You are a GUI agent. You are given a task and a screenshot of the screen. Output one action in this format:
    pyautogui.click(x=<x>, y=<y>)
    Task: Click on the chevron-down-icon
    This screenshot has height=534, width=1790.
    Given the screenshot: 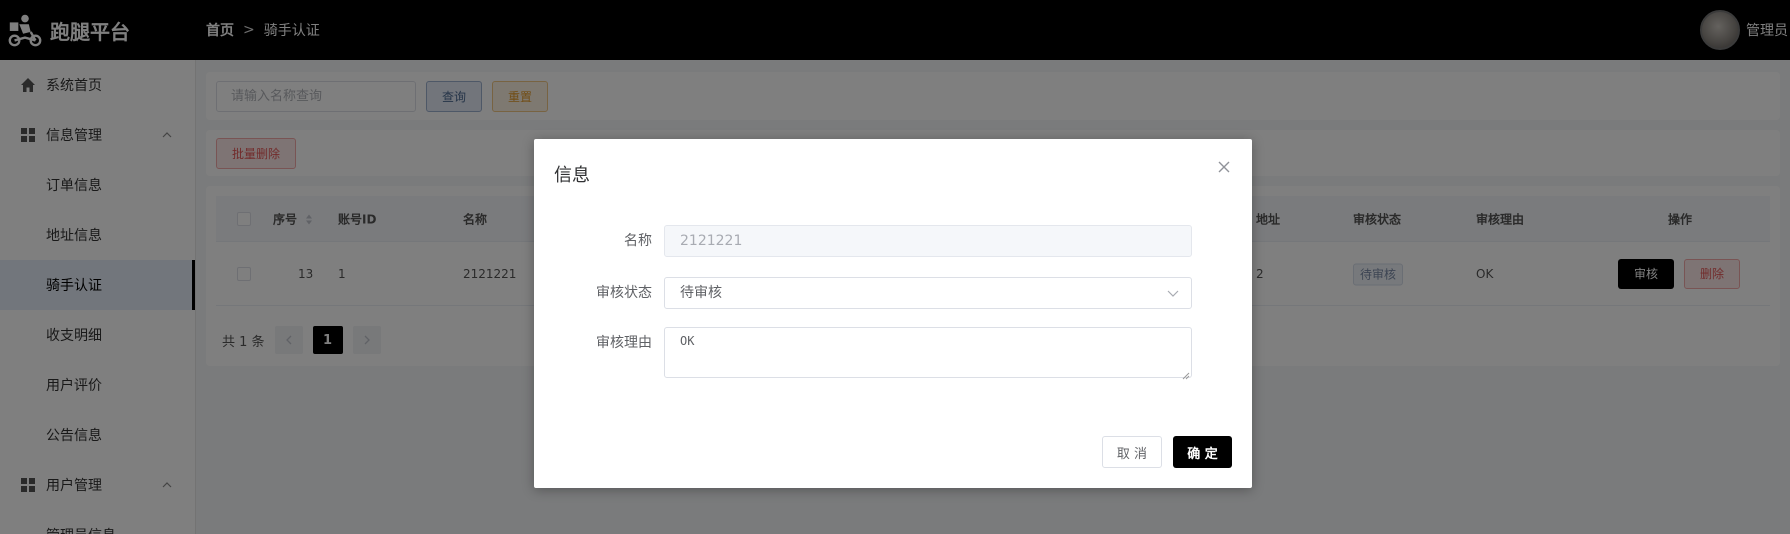 What is the action you would take?
    pyautogui.click(x=1173, y=293)
    